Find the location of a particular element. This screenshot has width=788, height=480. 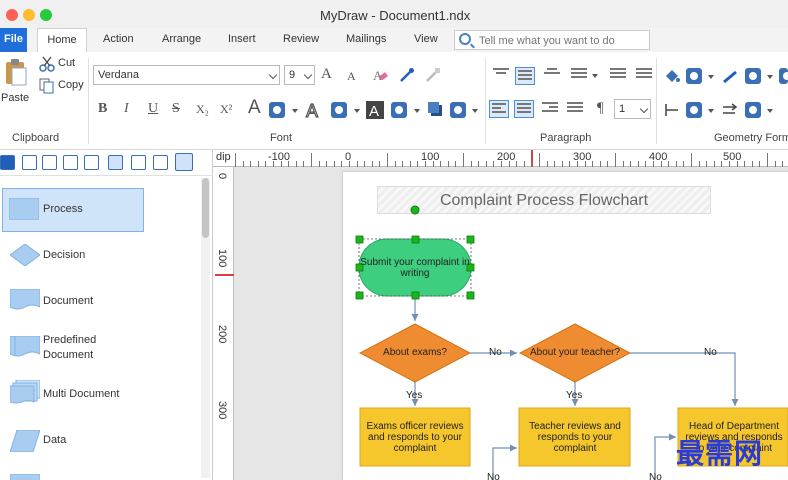

watermark: 最需网 is located at coordinates (720, 453).